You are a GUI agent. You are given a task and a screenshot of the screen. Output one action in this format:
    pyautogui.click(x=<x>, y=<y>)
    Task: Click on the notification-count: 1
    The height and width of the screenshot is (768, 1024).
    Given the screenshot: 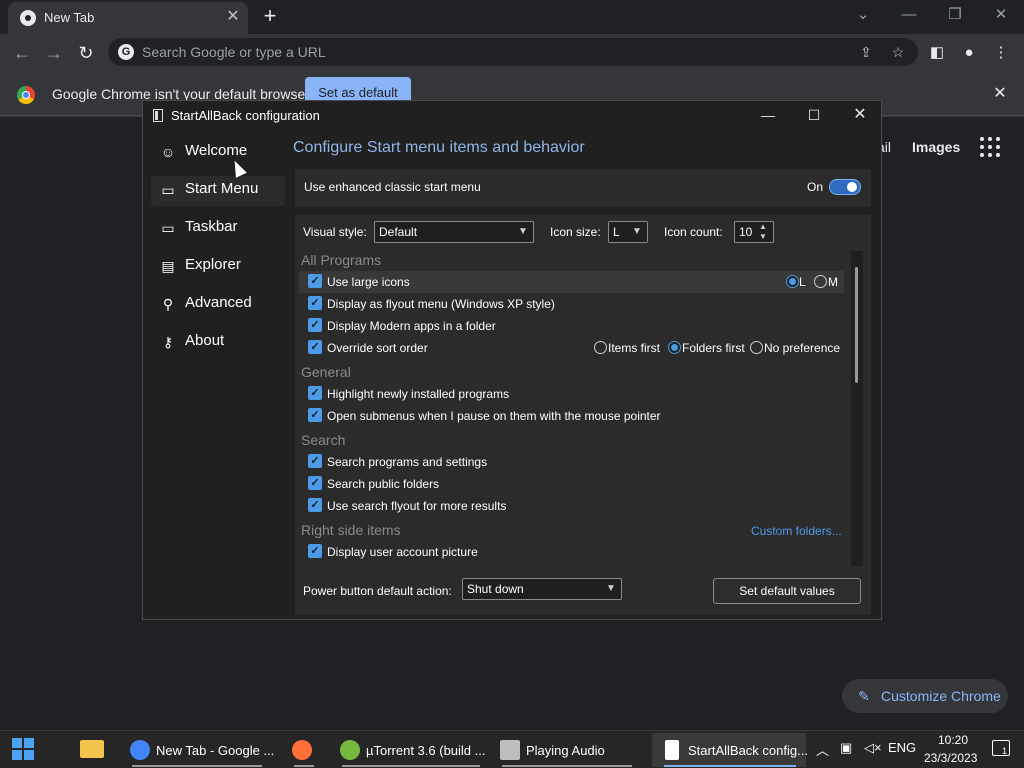 What is the action you would take?
    pyautogui.click(x=1005, y=751)
    